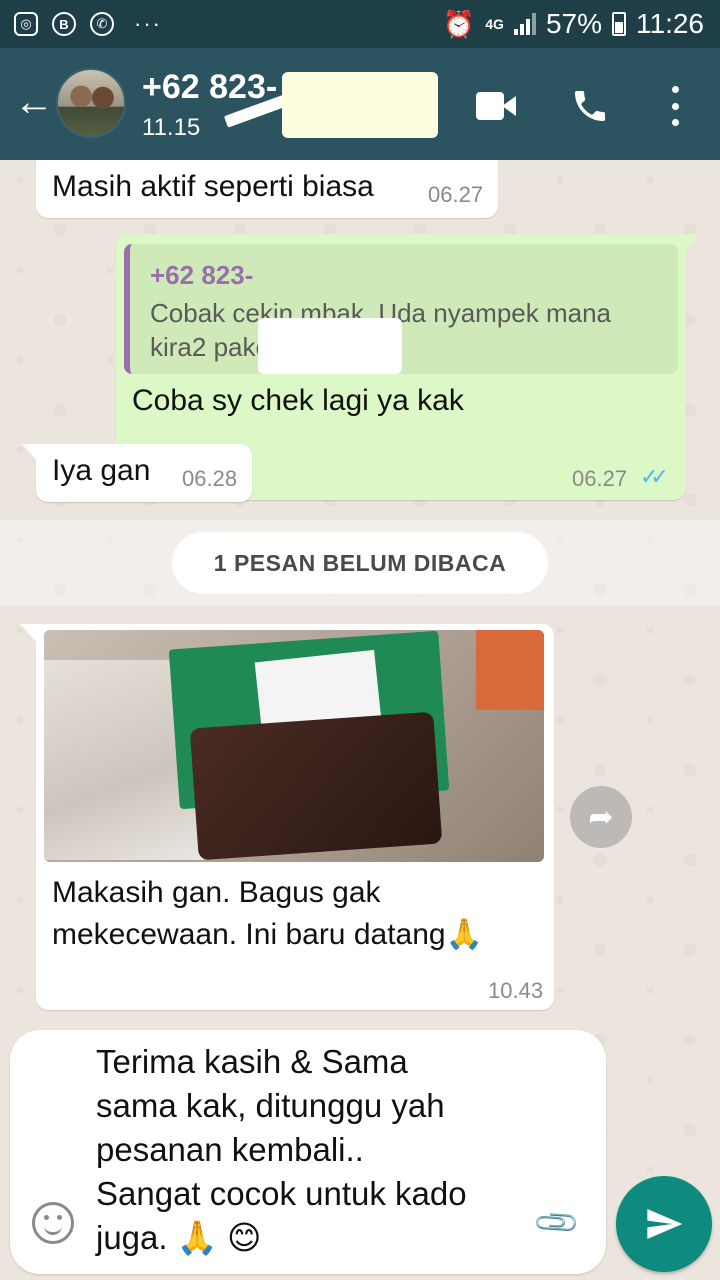 This screenshot has height=1280, width=720. I want to click on whatsapp-icon: ✆, so click(102, 24).